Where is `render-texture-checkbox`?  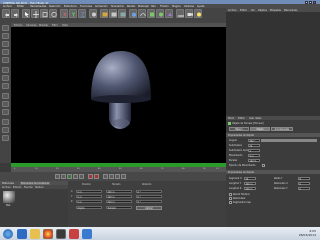
render-texture-checkbox is located at coordinates (230, 194).